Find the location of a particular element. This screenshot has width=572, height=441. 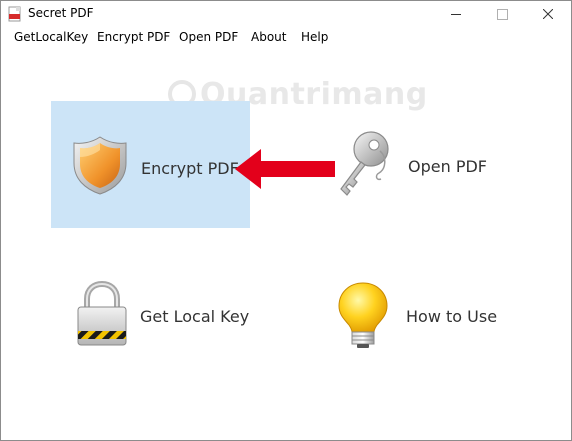

open-pdf-tile: Open PDF is located at coordinates (421, 167).